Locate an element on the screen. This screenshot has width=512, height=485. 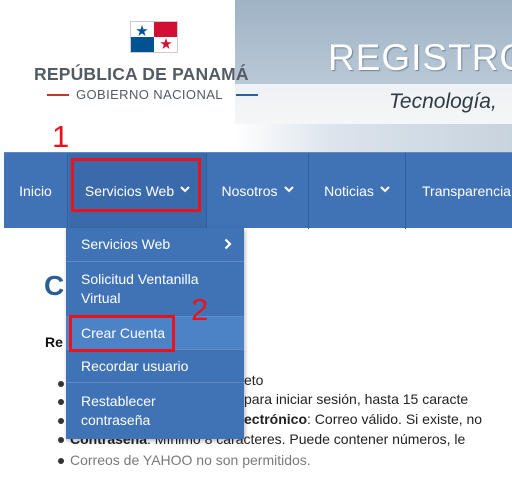
dropdown-item-solicitud-ventanilla: Solicitud Ventanilla Virtual is located at coordinates (155, 289).